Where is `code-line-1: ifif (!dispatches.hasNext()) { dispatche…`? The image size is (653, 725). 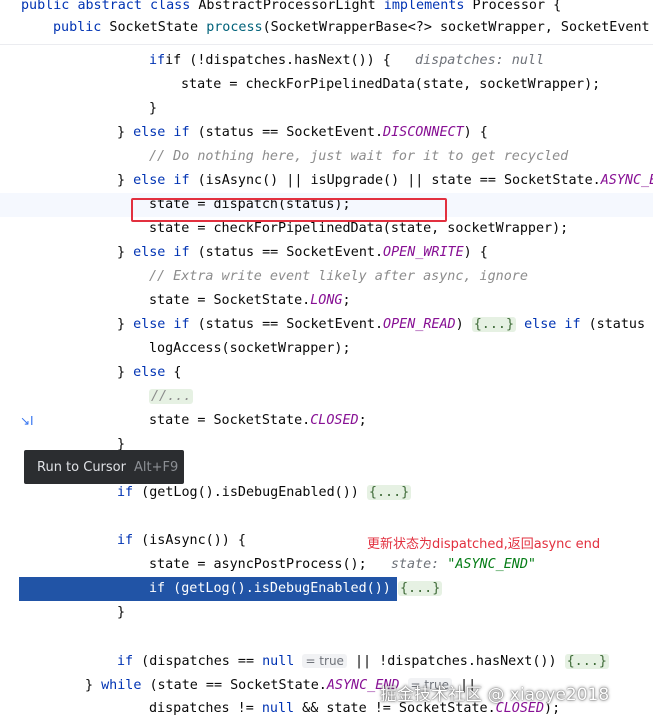 code-line-1: ifif (!dispatches.hasNext()) { dispatche… is located at coordinates (326, 61).